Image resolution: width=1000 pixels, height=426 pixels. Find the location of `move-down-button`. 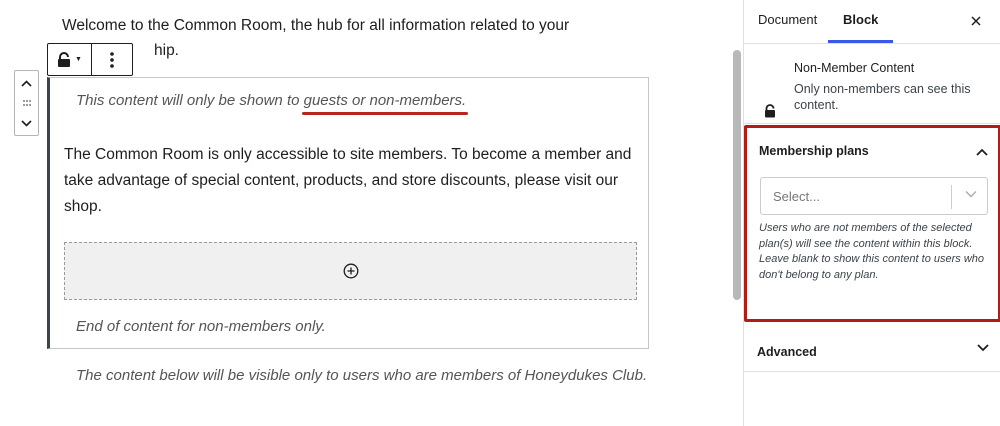

move-down-button is located at coordinates (26, 123).